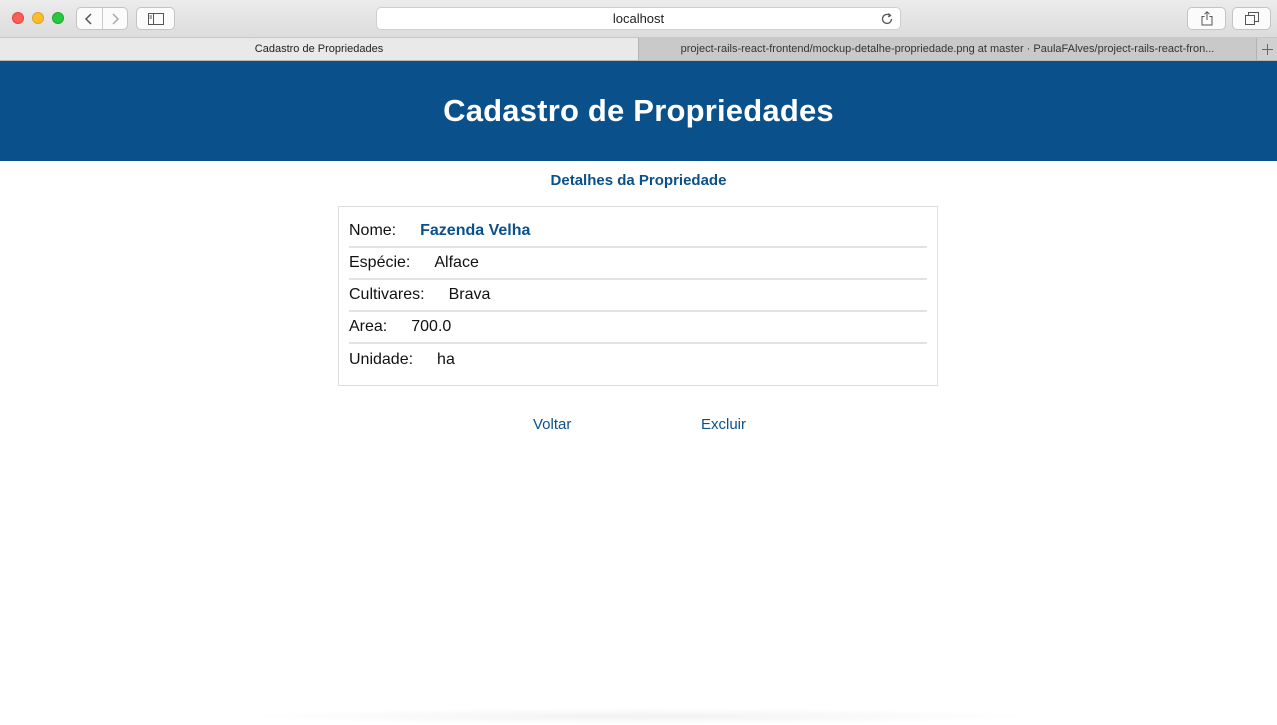 The width and height of the screenshot is (1277, 725). I want to click on page-header: Cadastro de Propriedades, so click(638, 111).